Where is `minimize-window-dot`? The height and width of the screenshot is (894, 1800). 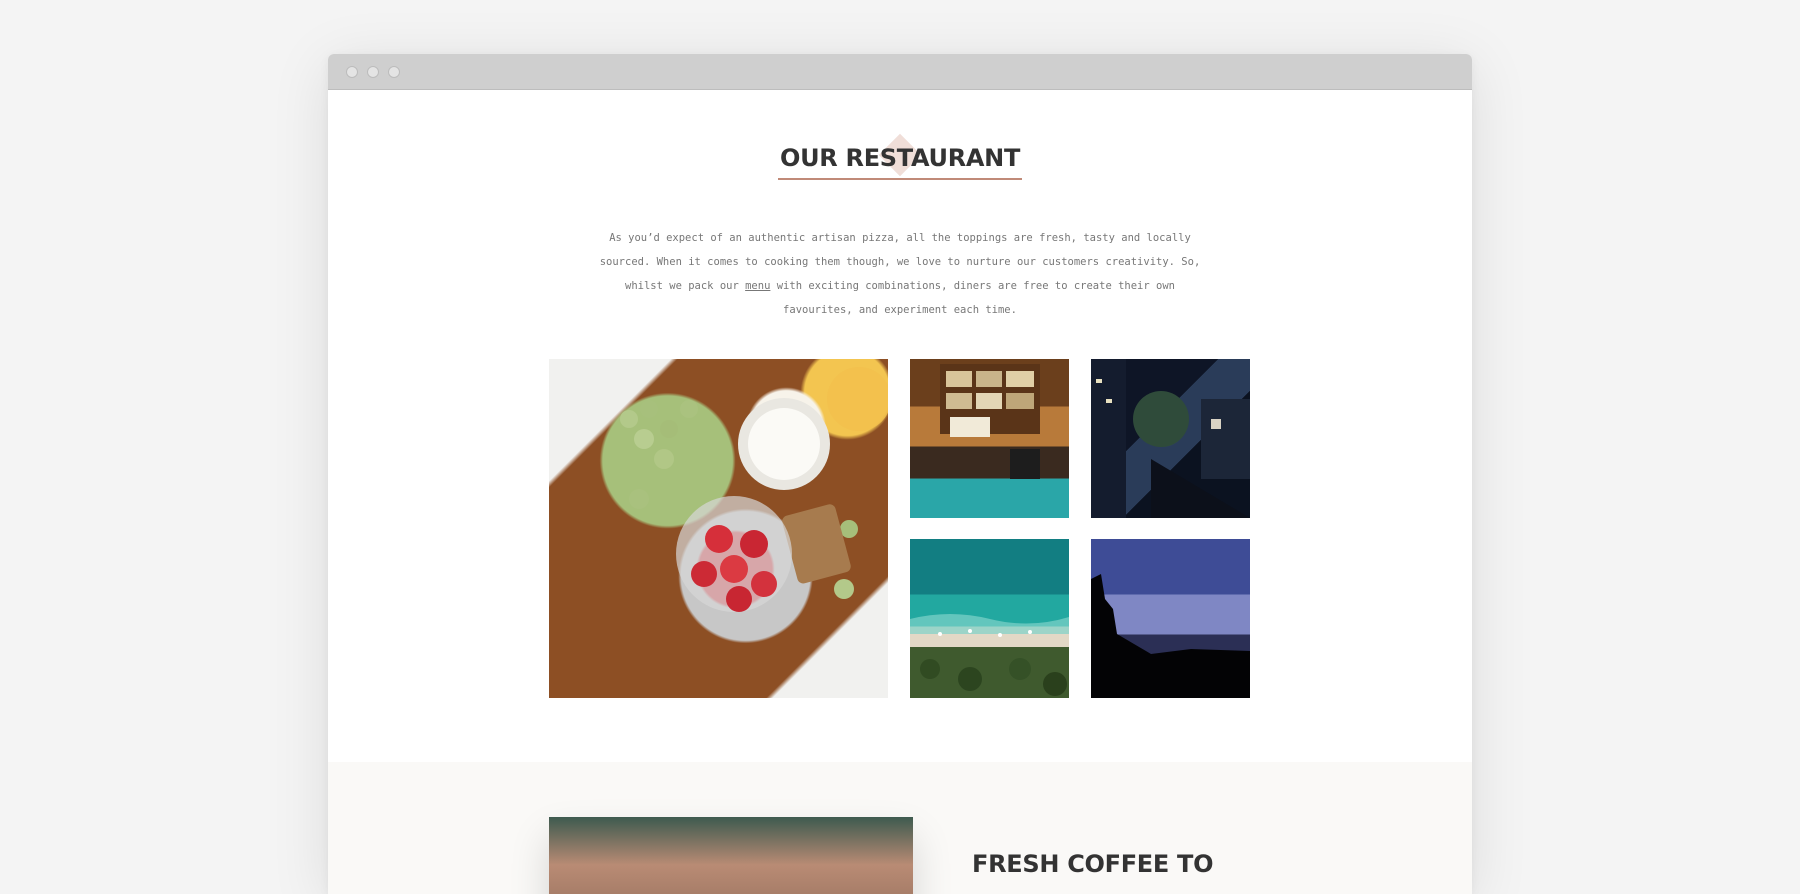
minimize-window-dot is located at coordinates (373, 71).